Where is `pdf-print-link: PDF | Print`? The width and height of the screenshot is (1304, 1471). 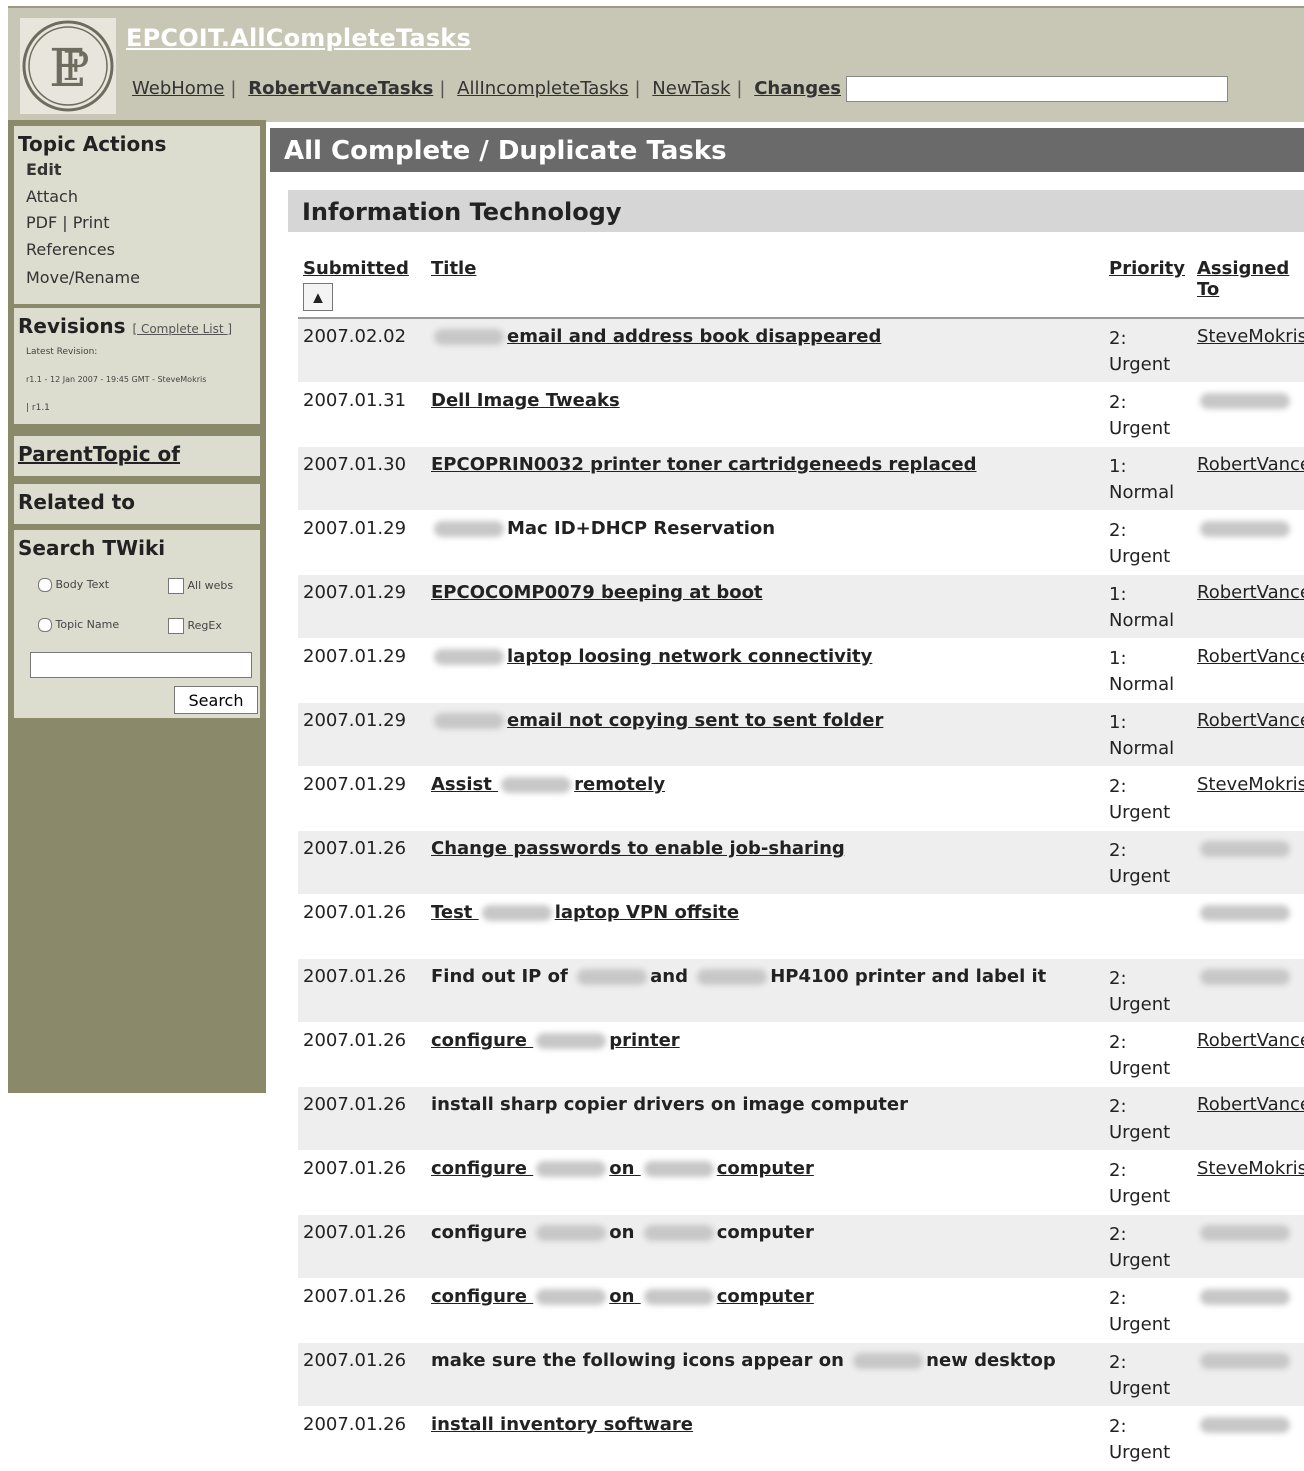
pdf-print-link: PDF | Print is located at coordinates (137, 223).